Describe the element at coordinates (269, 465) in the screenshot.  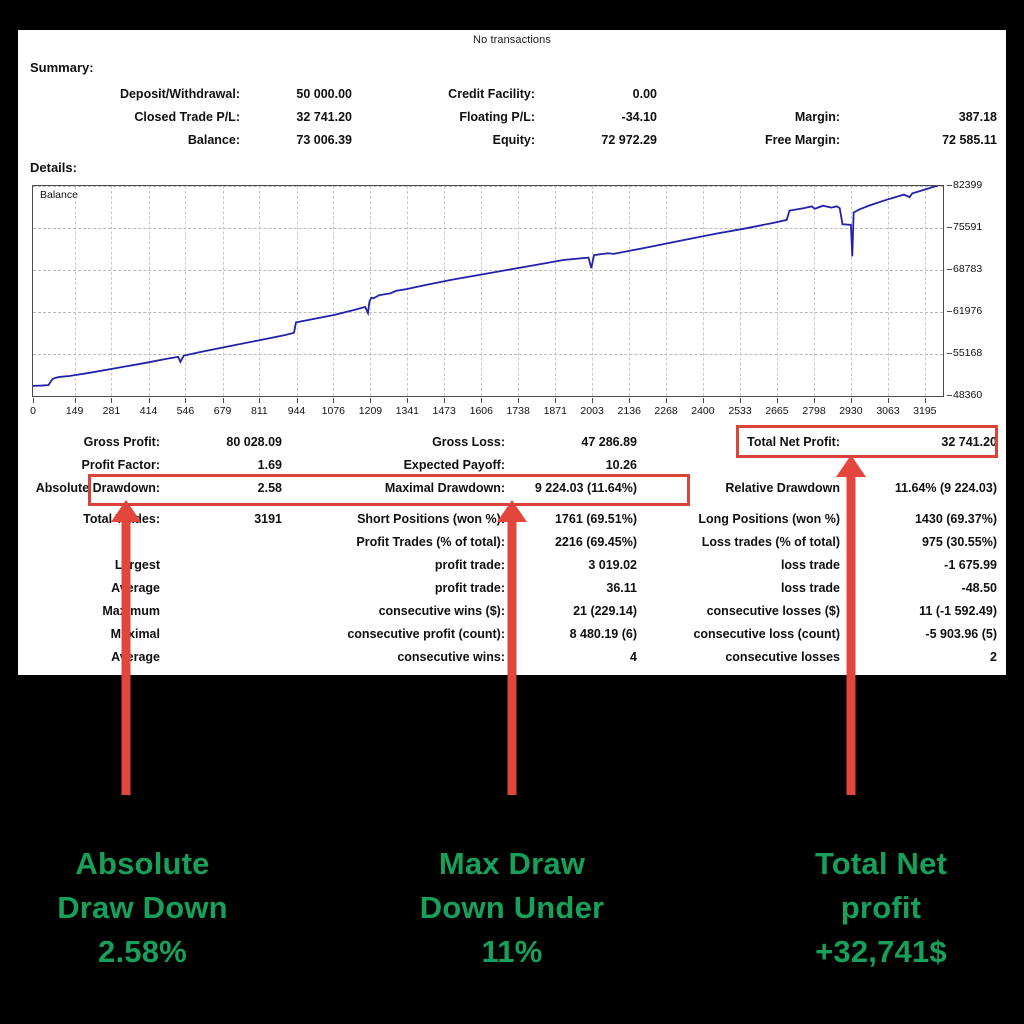
I see `details-cell-value: 1.69` at that location.